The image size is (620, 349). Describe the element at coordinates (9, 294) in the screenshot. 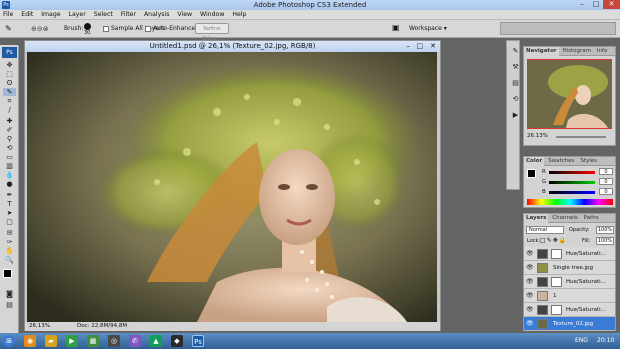

I see `quick-mask-icon: ◙` at that location.